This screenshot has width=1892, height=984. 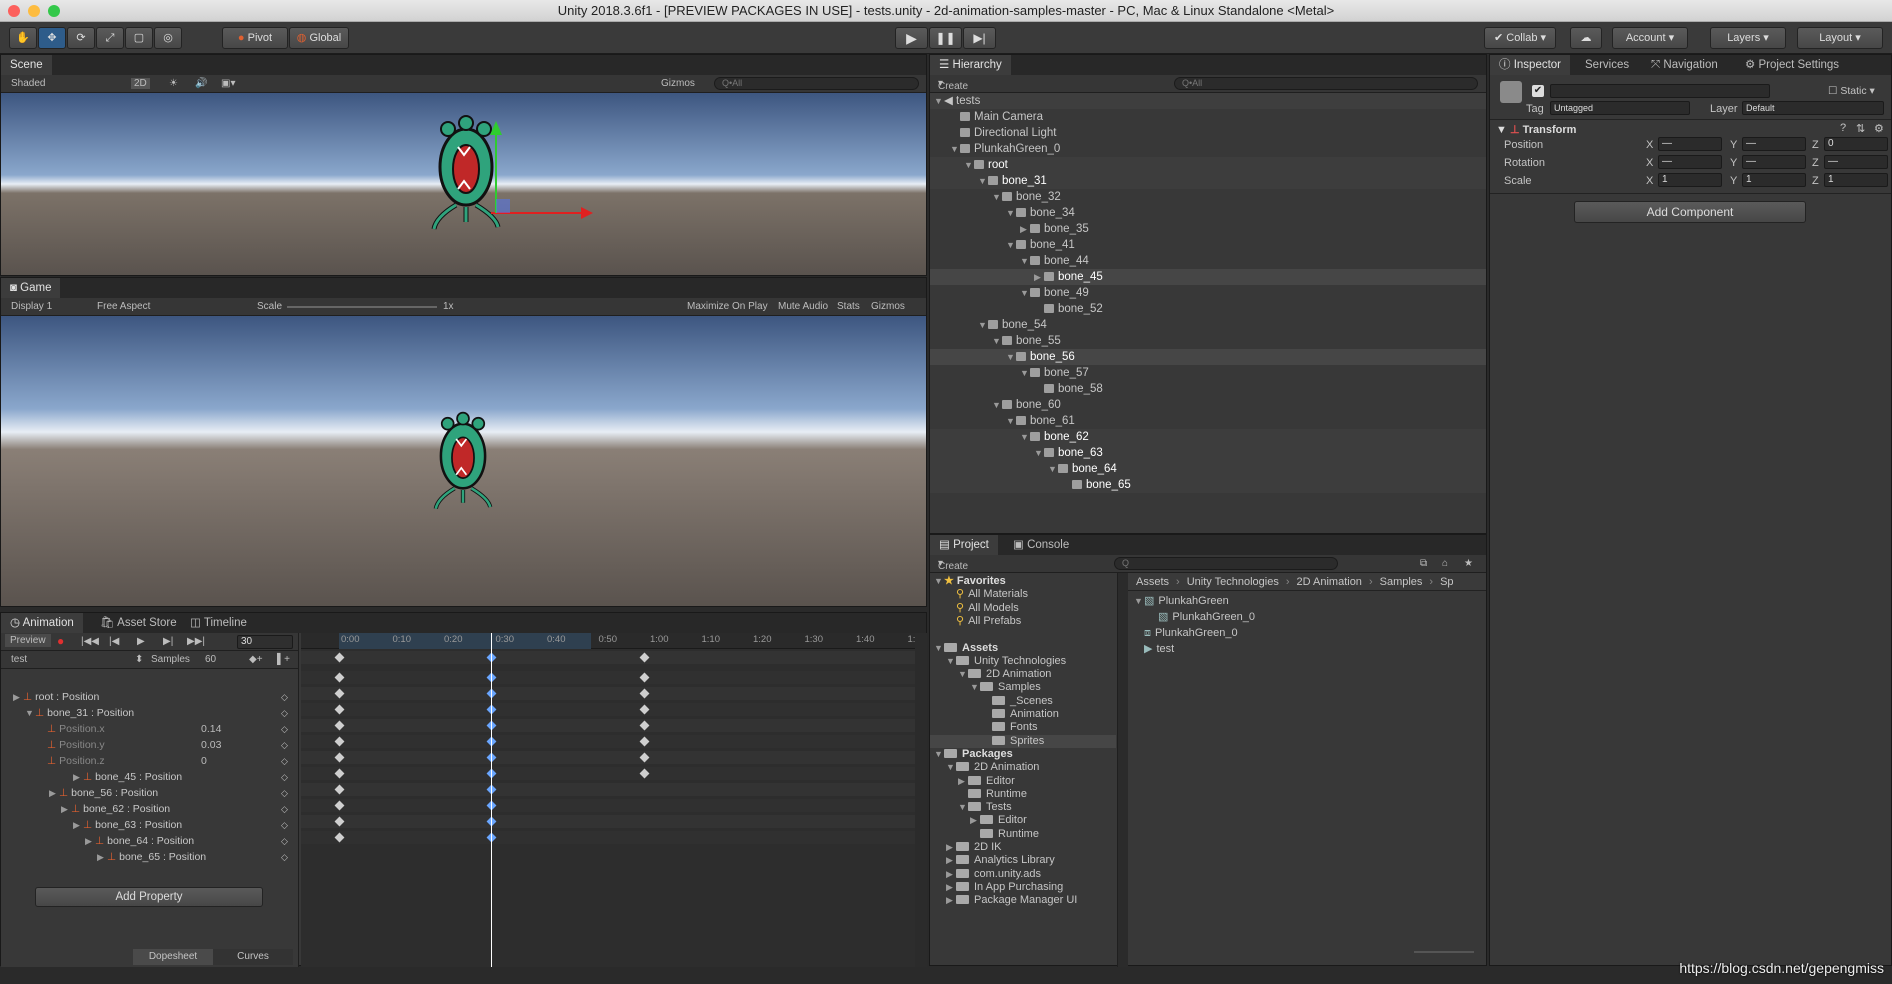 What do you see at coordinates (1607, 65) in the screenshot?
I see `tab-services: Services` at bounding box center [1607, 65].